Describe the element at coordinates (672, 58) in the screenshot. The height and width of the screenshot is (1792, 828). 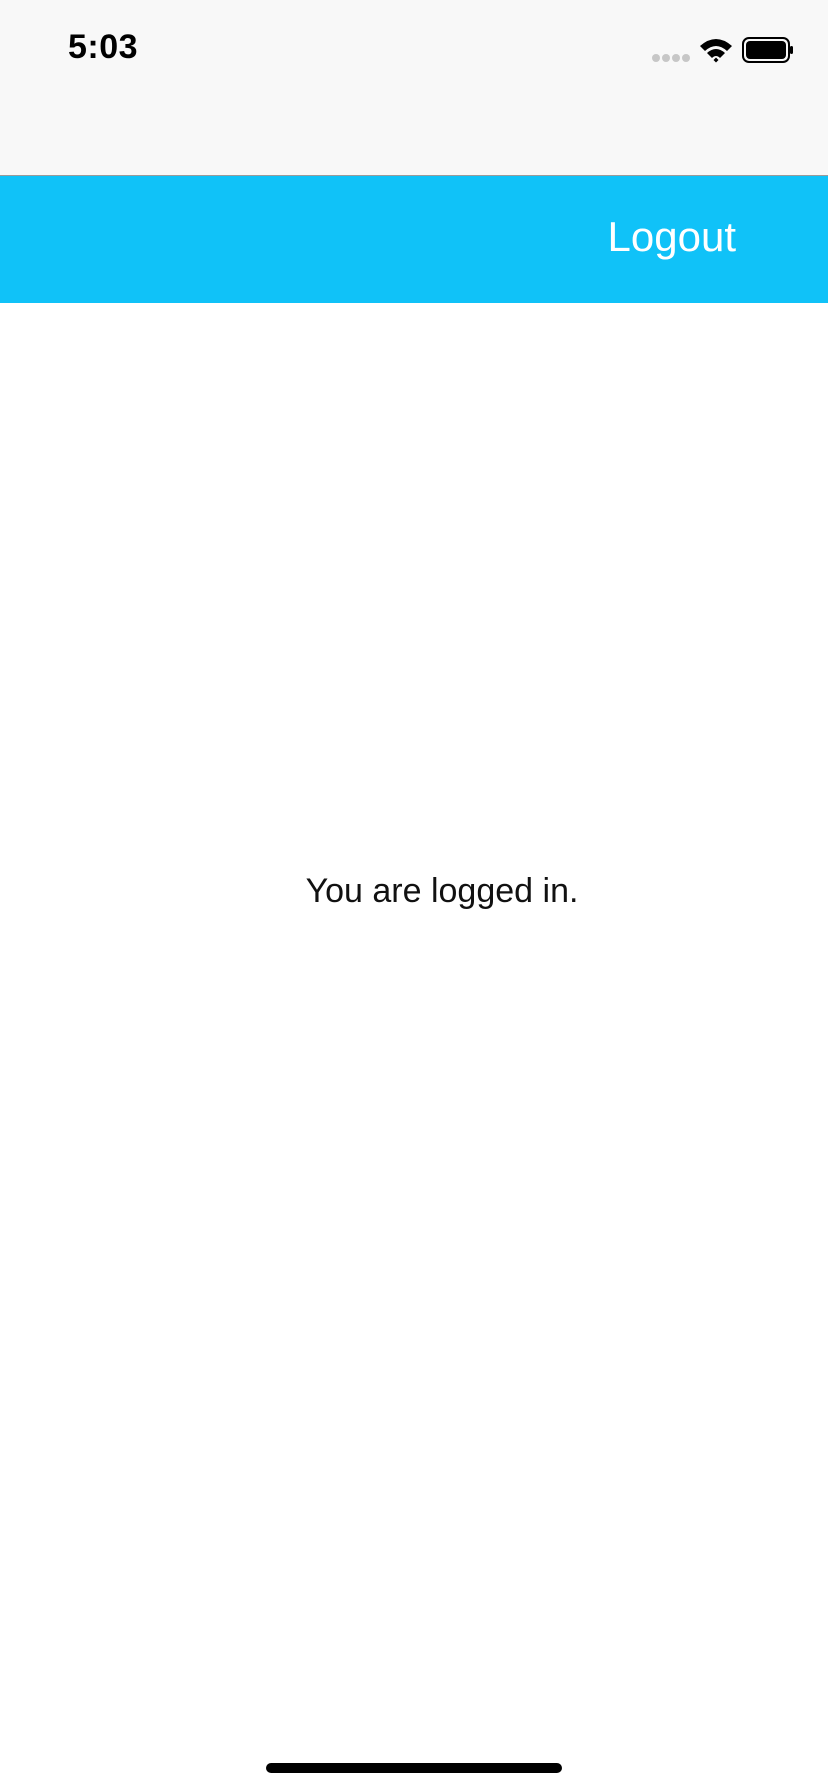
I see `cellular-signal-icon` at that location.